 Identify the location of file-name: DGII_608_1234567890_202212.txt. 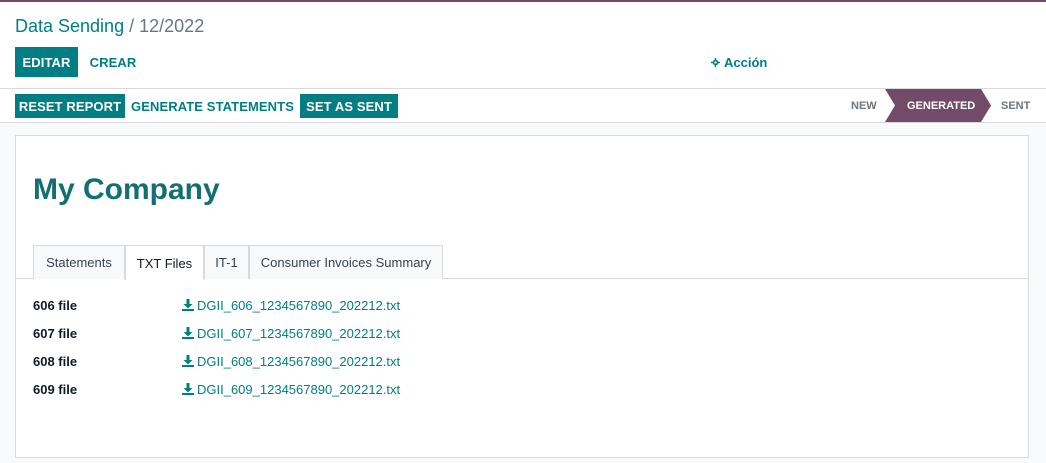
(299, 361).